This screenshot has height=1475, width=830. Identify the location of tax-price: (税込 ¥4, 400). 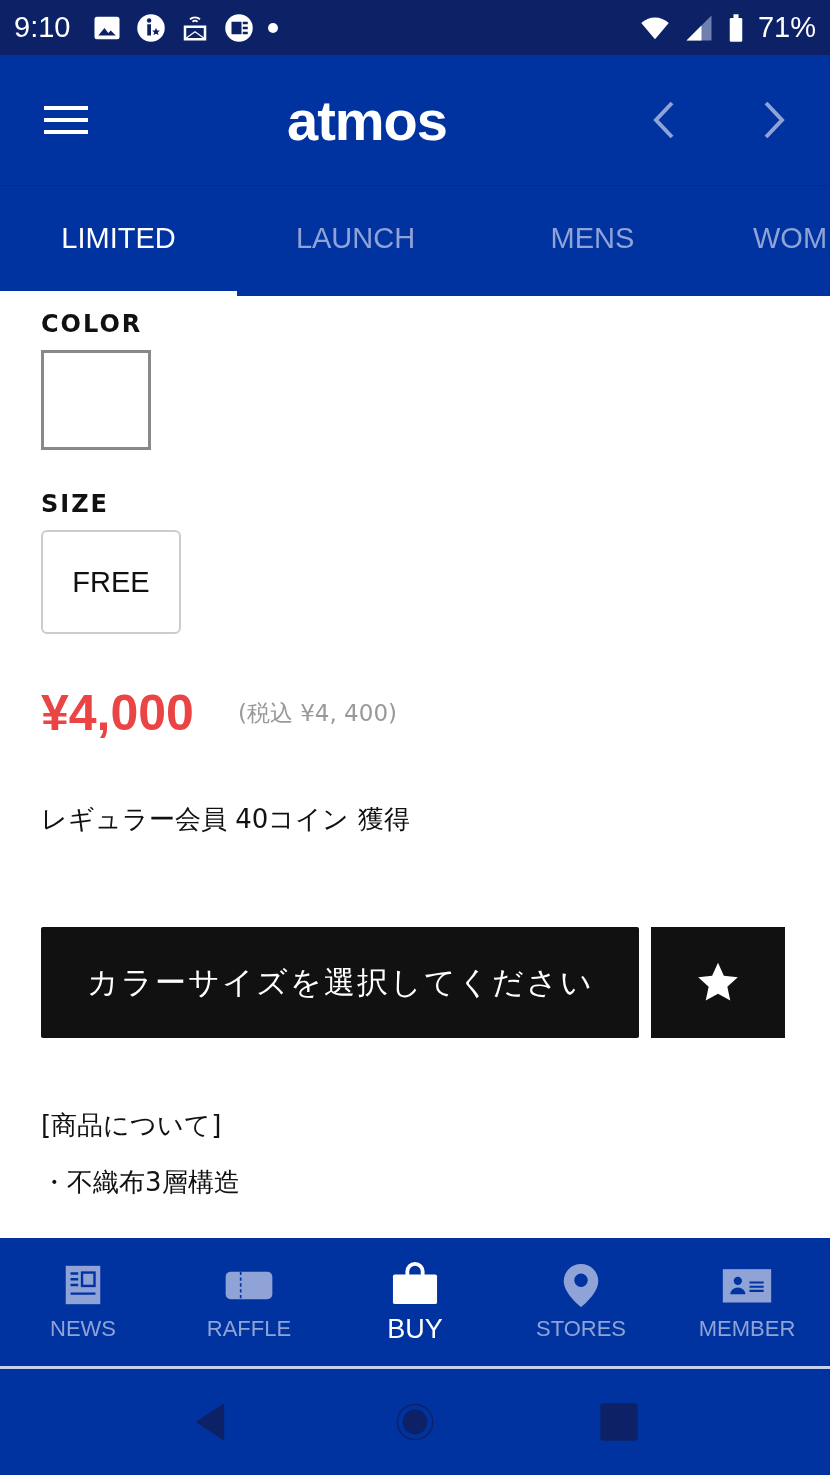
(317, 713).